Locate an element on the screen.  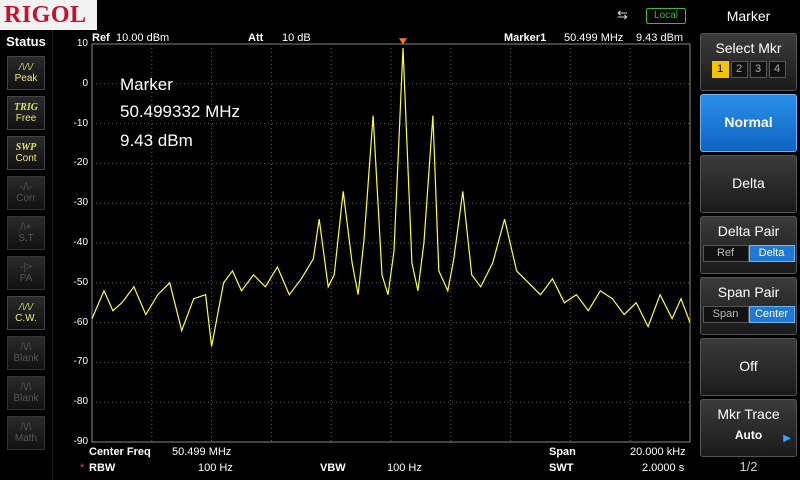
normal-button: Normal is located at coordinates (748, 123).